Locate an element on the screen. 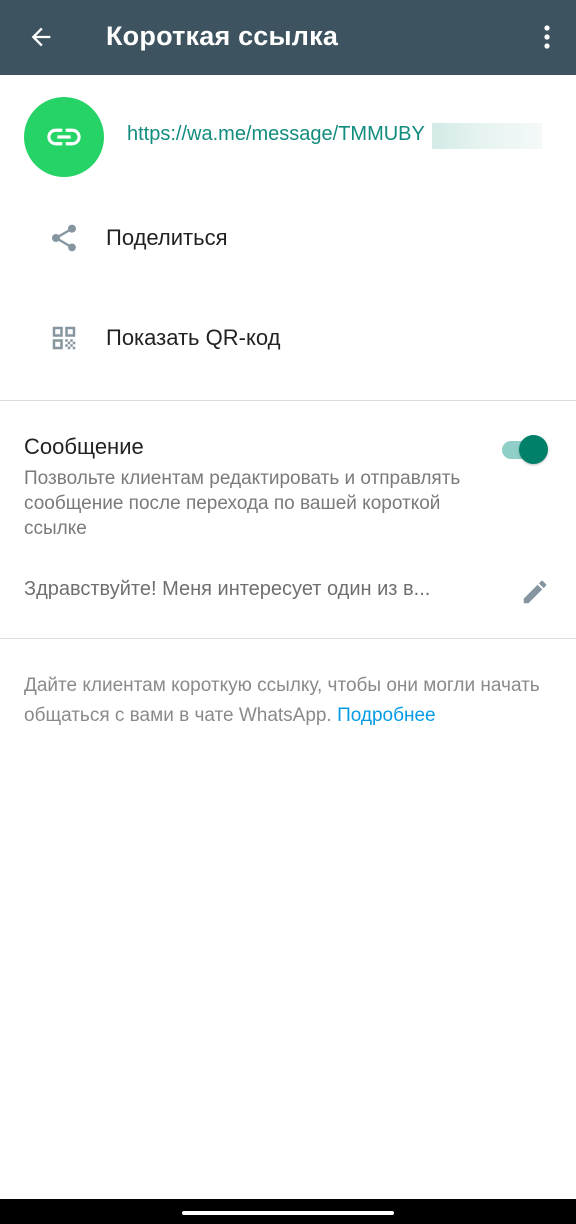  app-bar: Короткая ссылка is located at coordinates (288, 37).